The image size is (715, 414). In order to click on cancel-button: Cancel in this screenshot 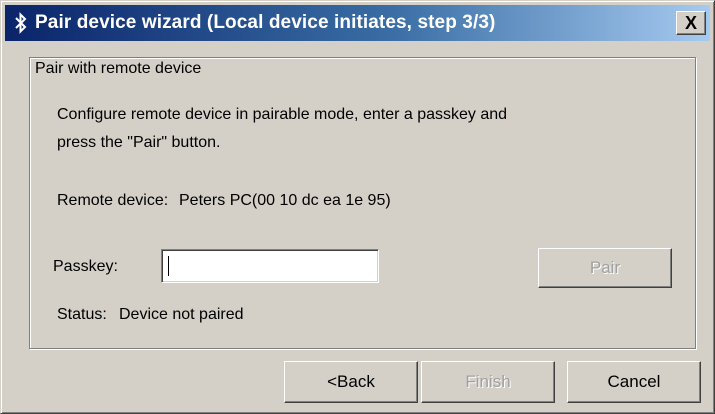, I will do `click(634, 382)`.